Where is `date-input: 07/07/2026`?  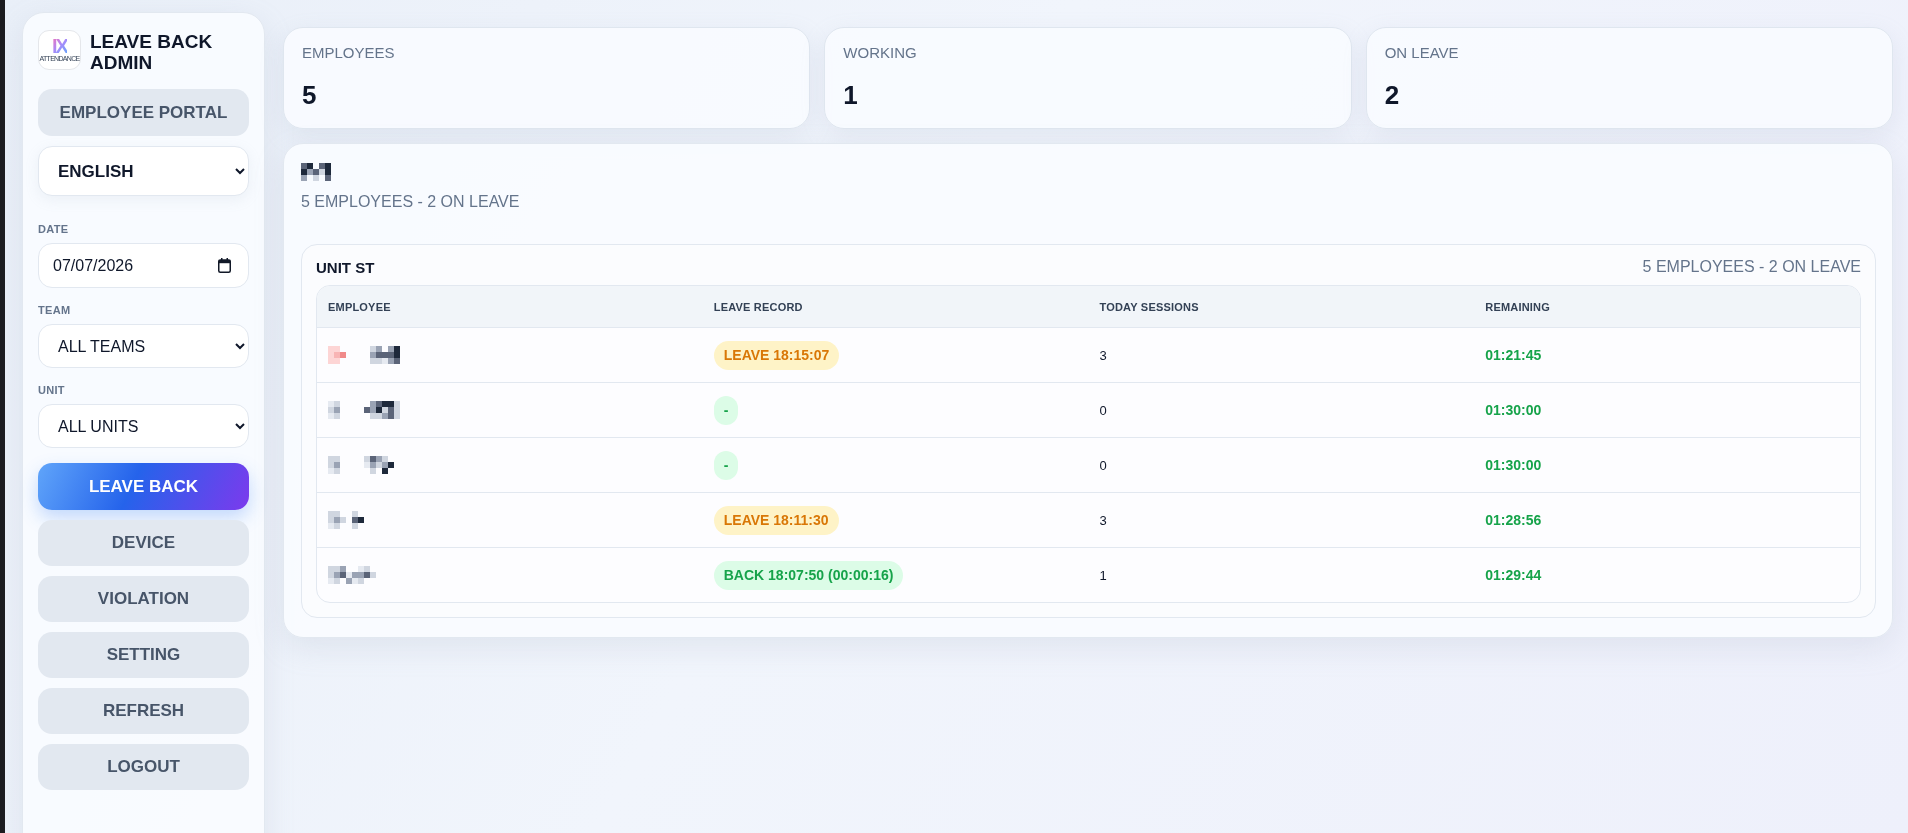 date-input: 07/07/2026 is located at coordinates (131, 265).